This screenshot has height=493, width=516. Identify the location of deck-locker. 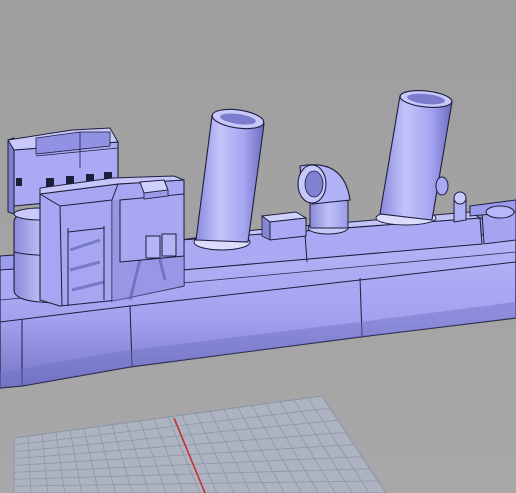
(284, 226).